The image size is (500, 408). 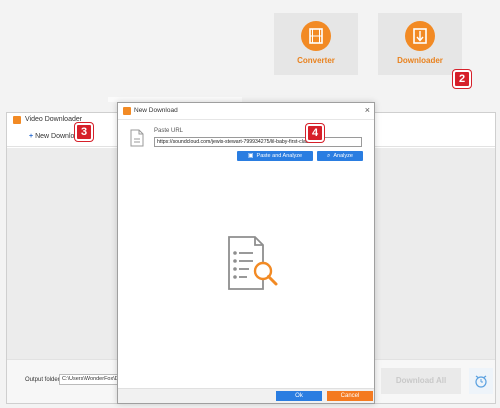 What do you see at coordinates (84, 132) in the screenshot?
I see `step-badge-3: 3` at bounding box center [84, 132].